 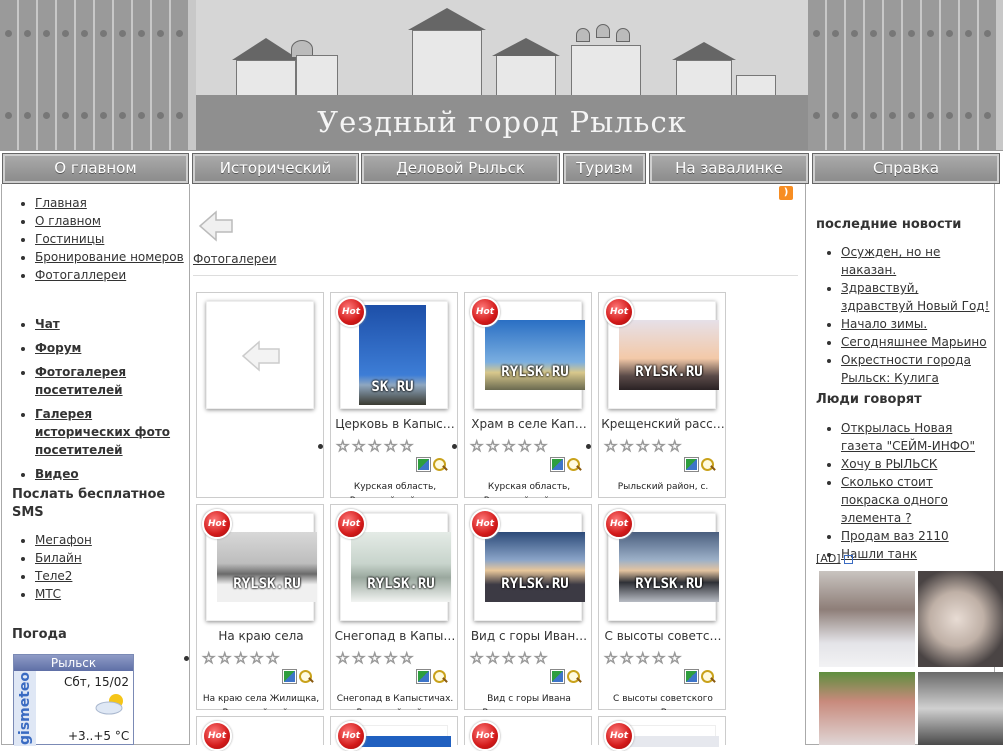 What do you see at coordinates (80, 381) in the screenshot?
I see `link-visitor-gallery: Фотогалерея посетителей` at bounding box center [80, 381].